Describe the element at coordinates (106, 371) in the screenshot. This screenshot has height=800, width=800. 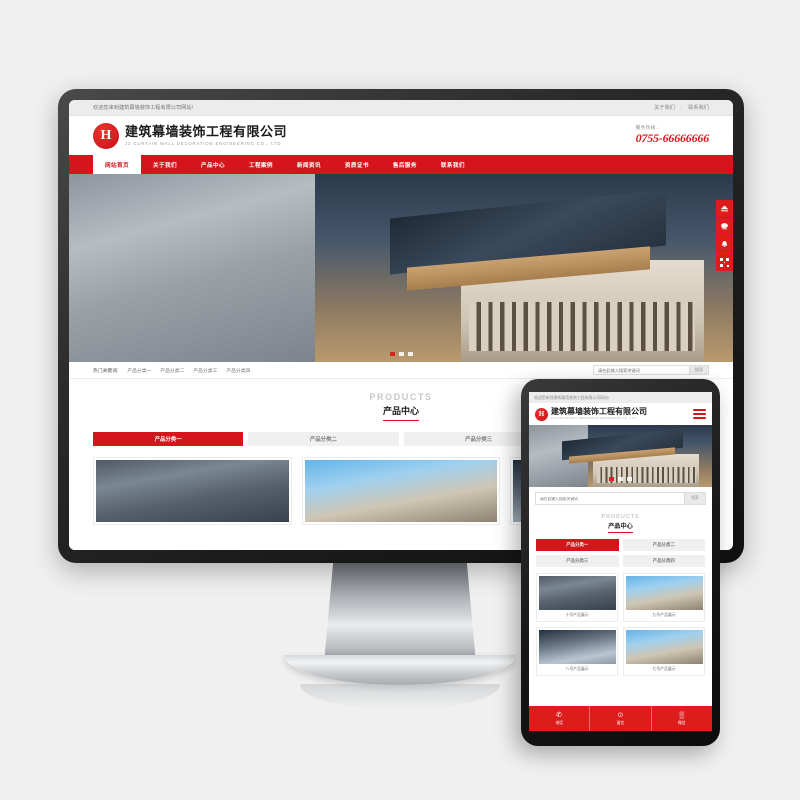
I see `hot-keywords-label: 热门关键词:` at that location.